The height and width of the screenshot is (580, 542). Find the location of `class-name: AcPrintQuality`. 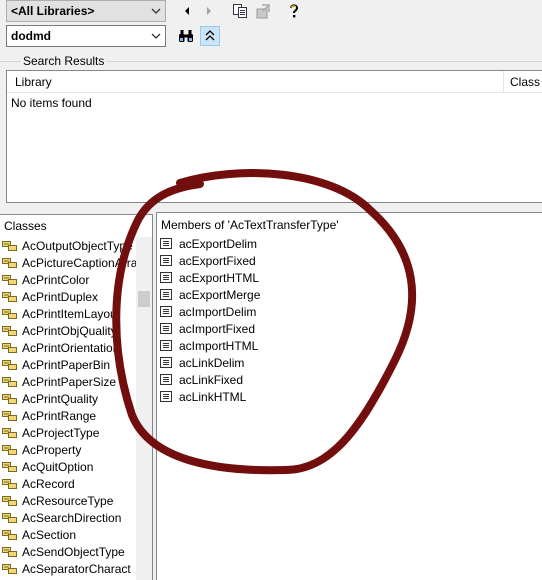

class-name: AcPrintQuality is located at coordinates (60, 398).